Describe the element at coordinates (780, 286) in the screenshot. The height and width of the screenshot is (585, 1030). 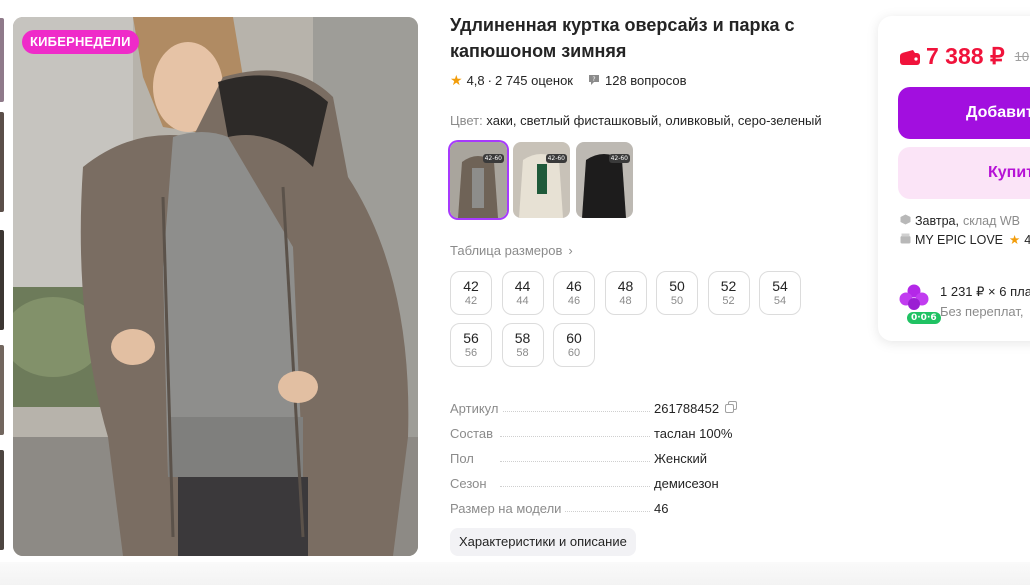
I see `size-label: 54` at that location.